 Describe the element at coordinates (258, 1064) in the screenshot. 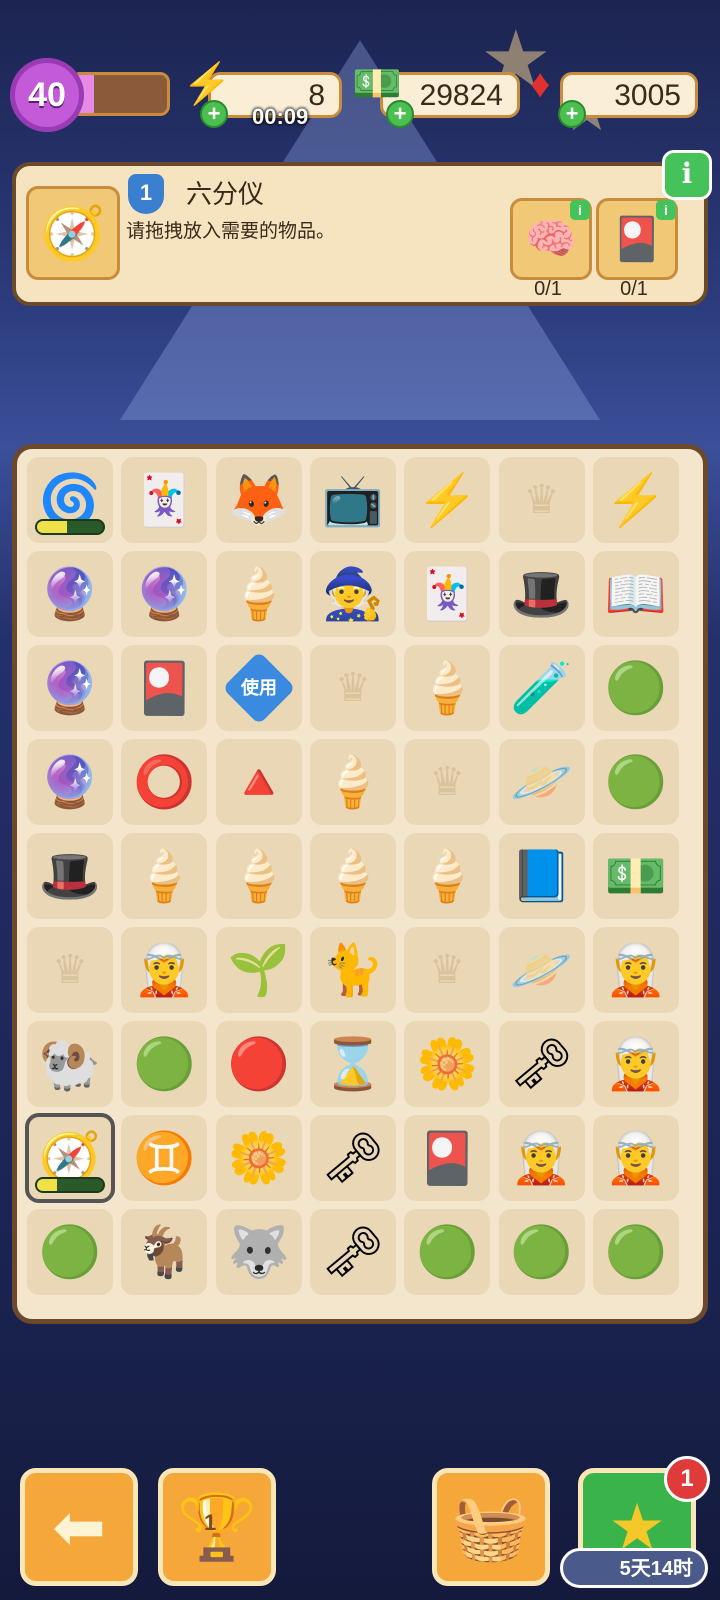

I see `board-cell-item: 🔴` at that location.